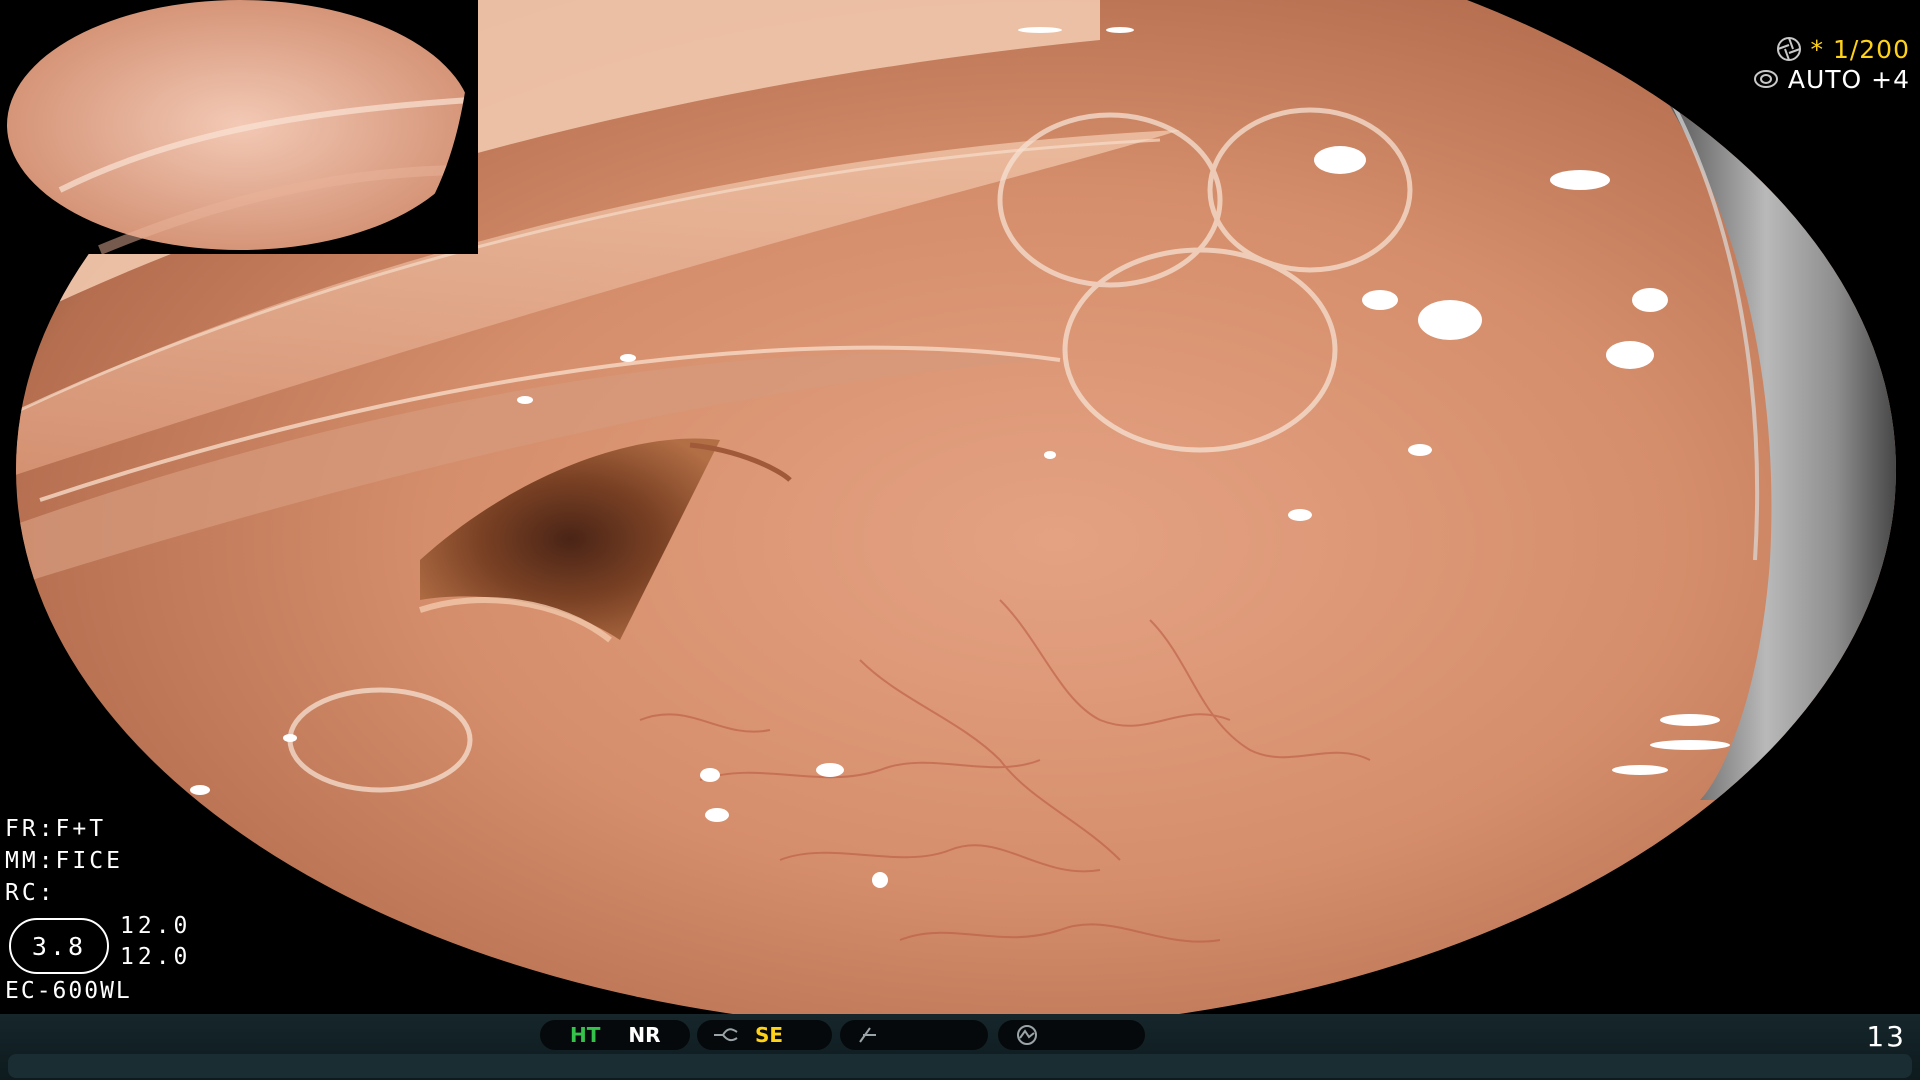 This screenshot has height=1080, width=1920. I want to click on exposure-readout: * 1/200 AUTO +4, so click(1831, 64).